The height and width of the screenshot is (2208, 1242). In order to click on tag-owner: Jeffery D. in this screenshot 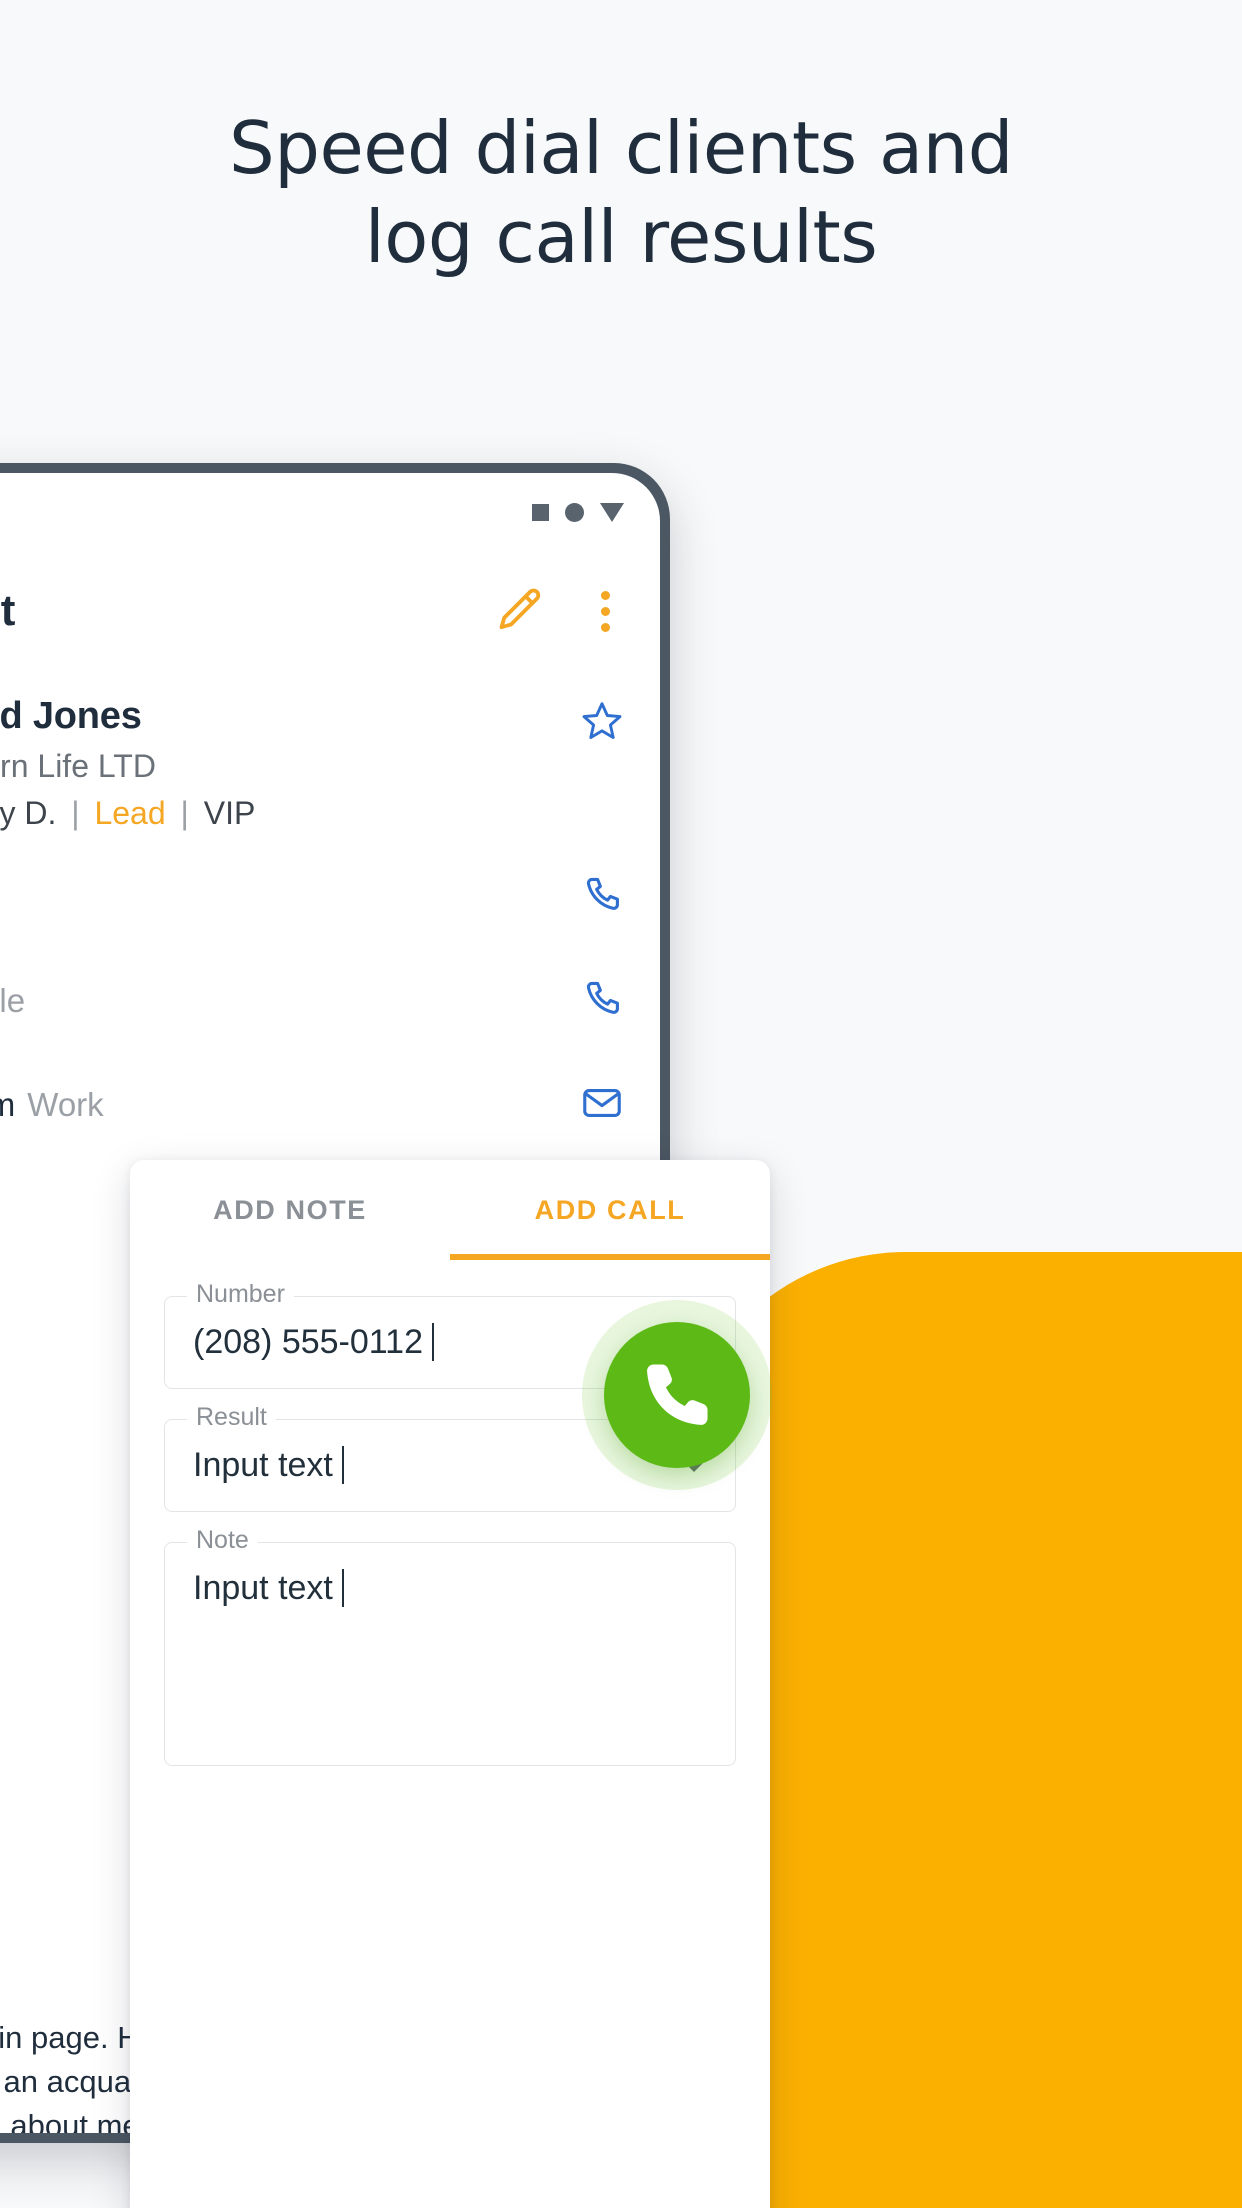, I will do `click(28, 813)`.